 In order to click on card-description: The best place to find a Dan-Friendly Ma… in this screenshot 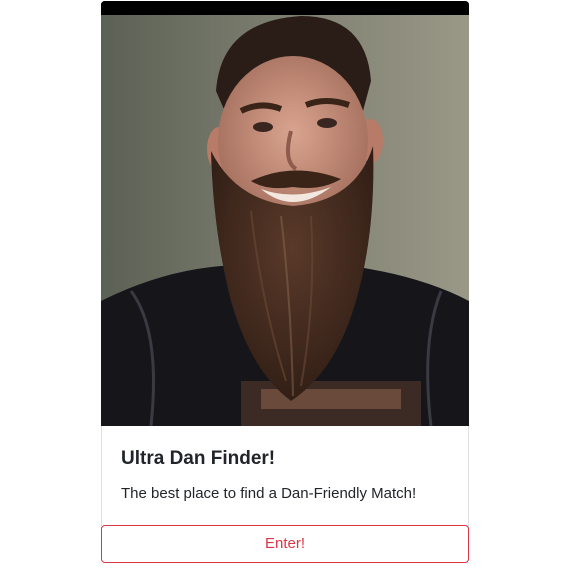, I will do `click(269, 493)`.